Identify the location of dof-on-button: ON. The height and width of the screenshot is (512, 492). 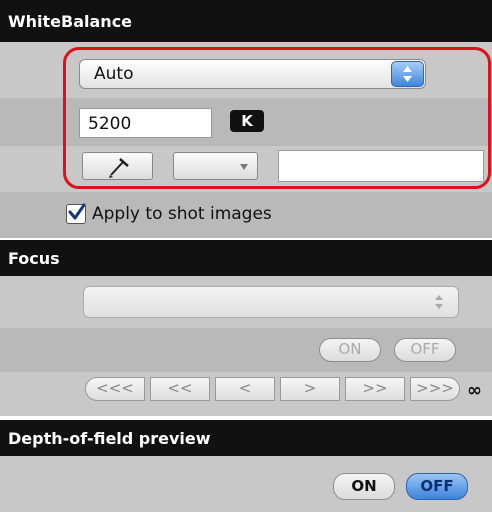
(364, 486).